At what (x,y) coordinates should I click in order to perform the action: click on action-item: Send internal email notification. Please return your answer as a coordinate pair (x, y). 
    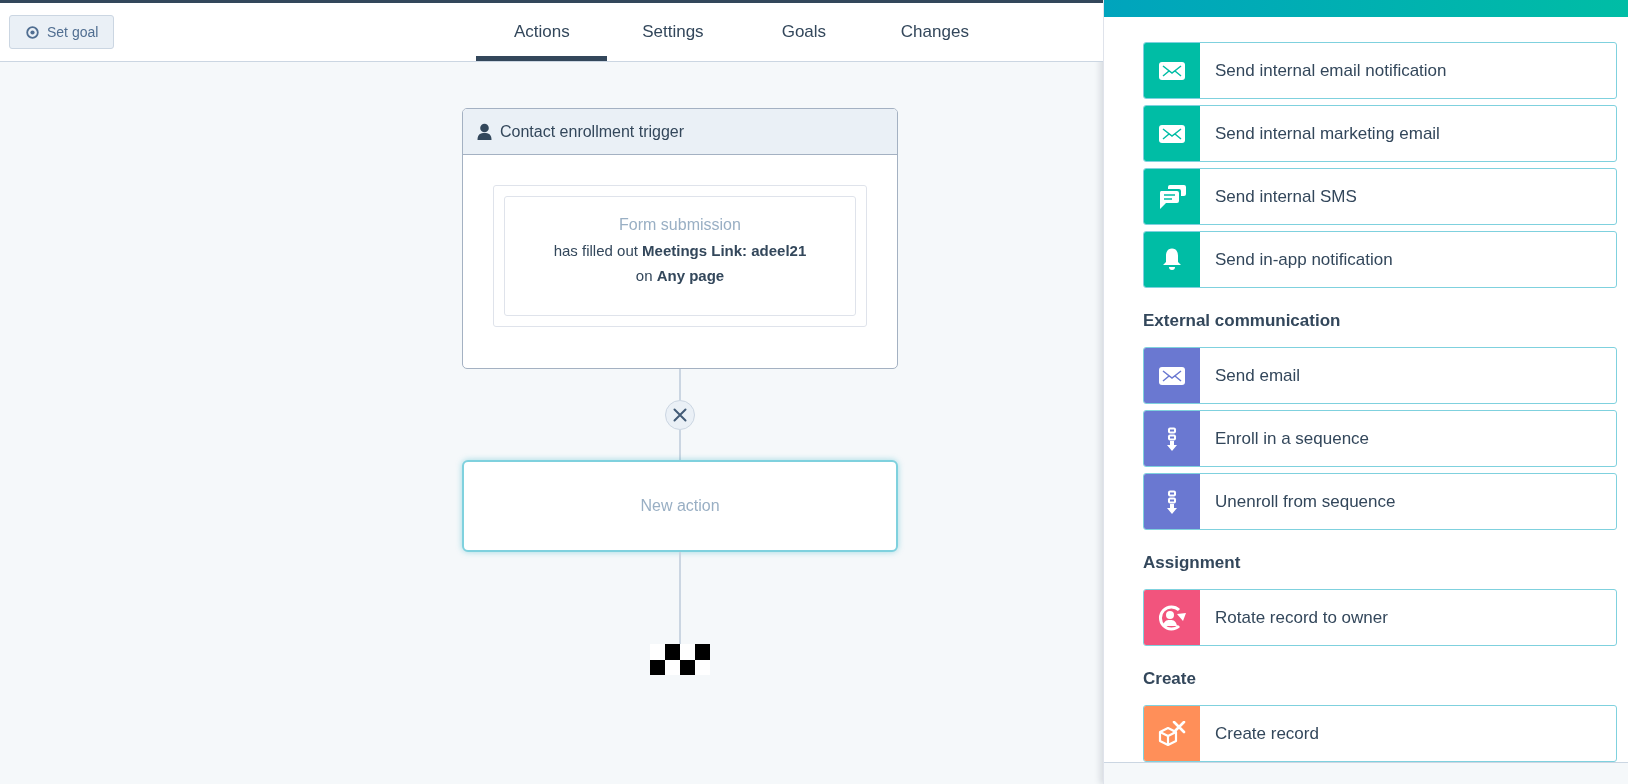
    Looking at the image, I should click on (1380, 70).